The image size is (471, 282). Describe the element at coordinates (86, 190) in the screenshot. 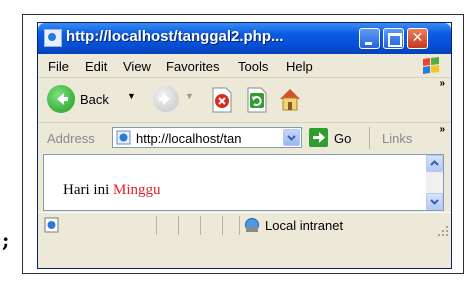

I see `page-prefix-text: Hari ini` at that location.